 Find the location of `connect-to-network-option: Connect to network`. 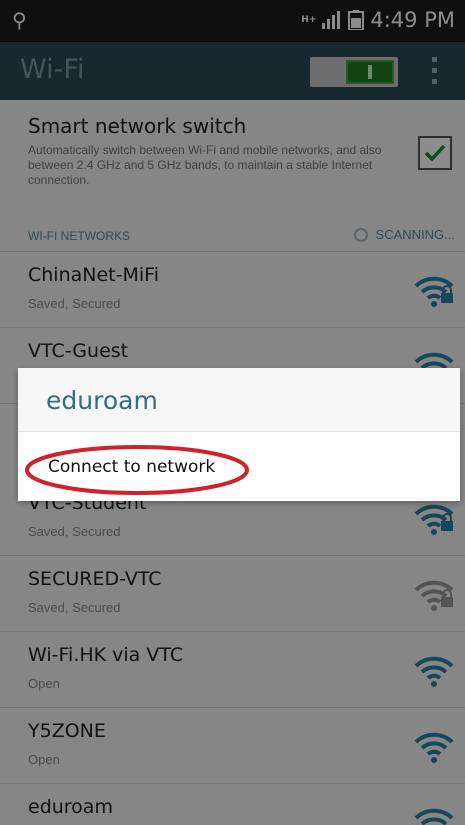

connect-to-network-option: Connect to network is located at coordinates (239, 466).